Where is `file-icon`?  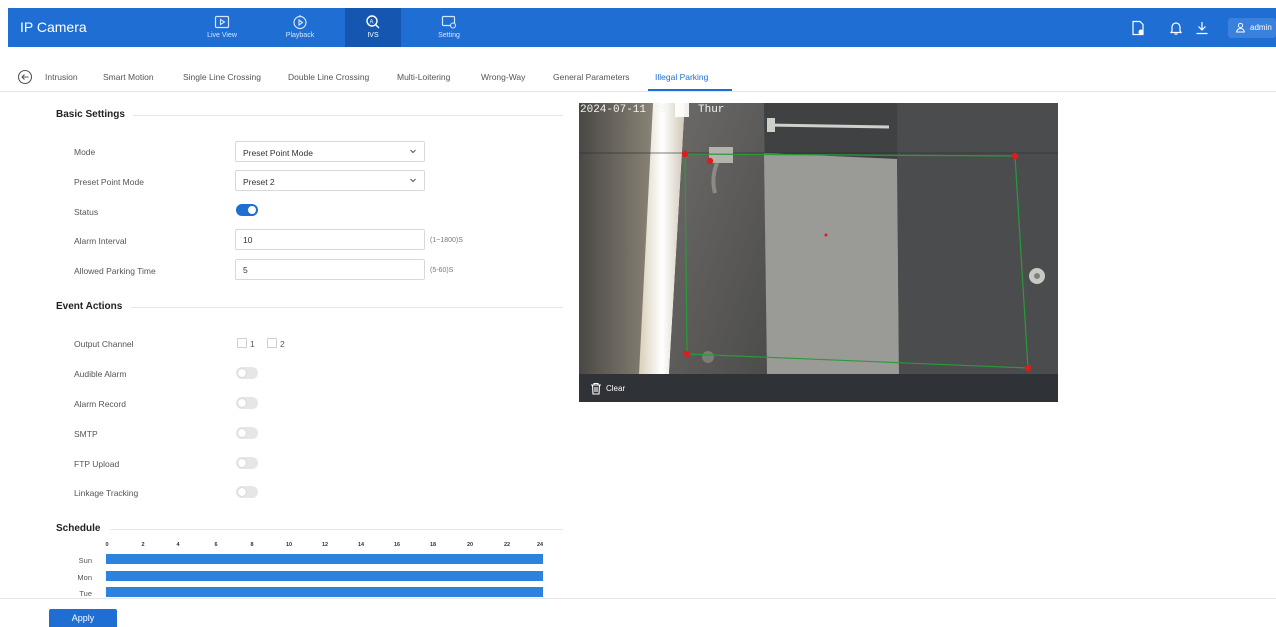 file-icon is located at coordinates (1138, 28).